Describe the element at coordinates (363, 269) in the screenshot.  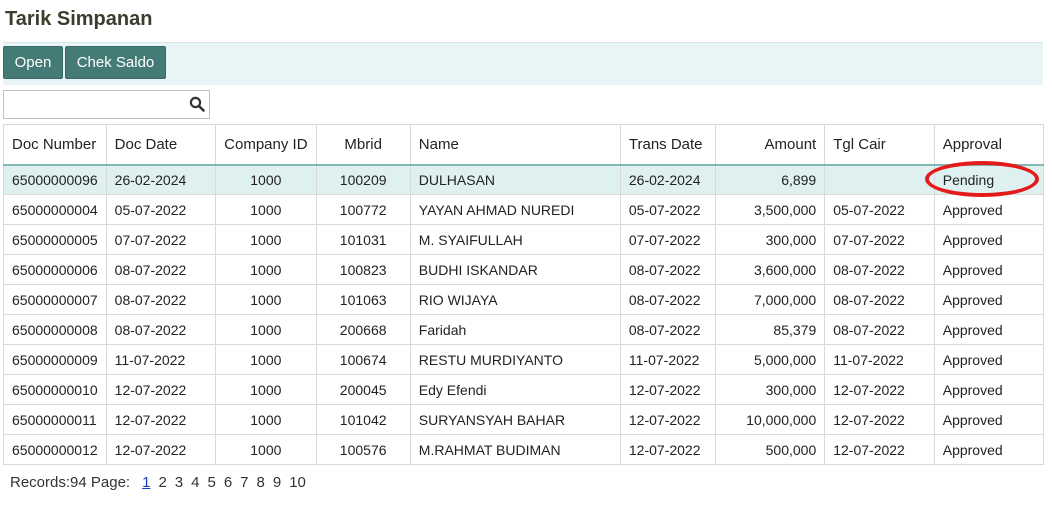
I see `cell-mbrid: 100823` at that location.